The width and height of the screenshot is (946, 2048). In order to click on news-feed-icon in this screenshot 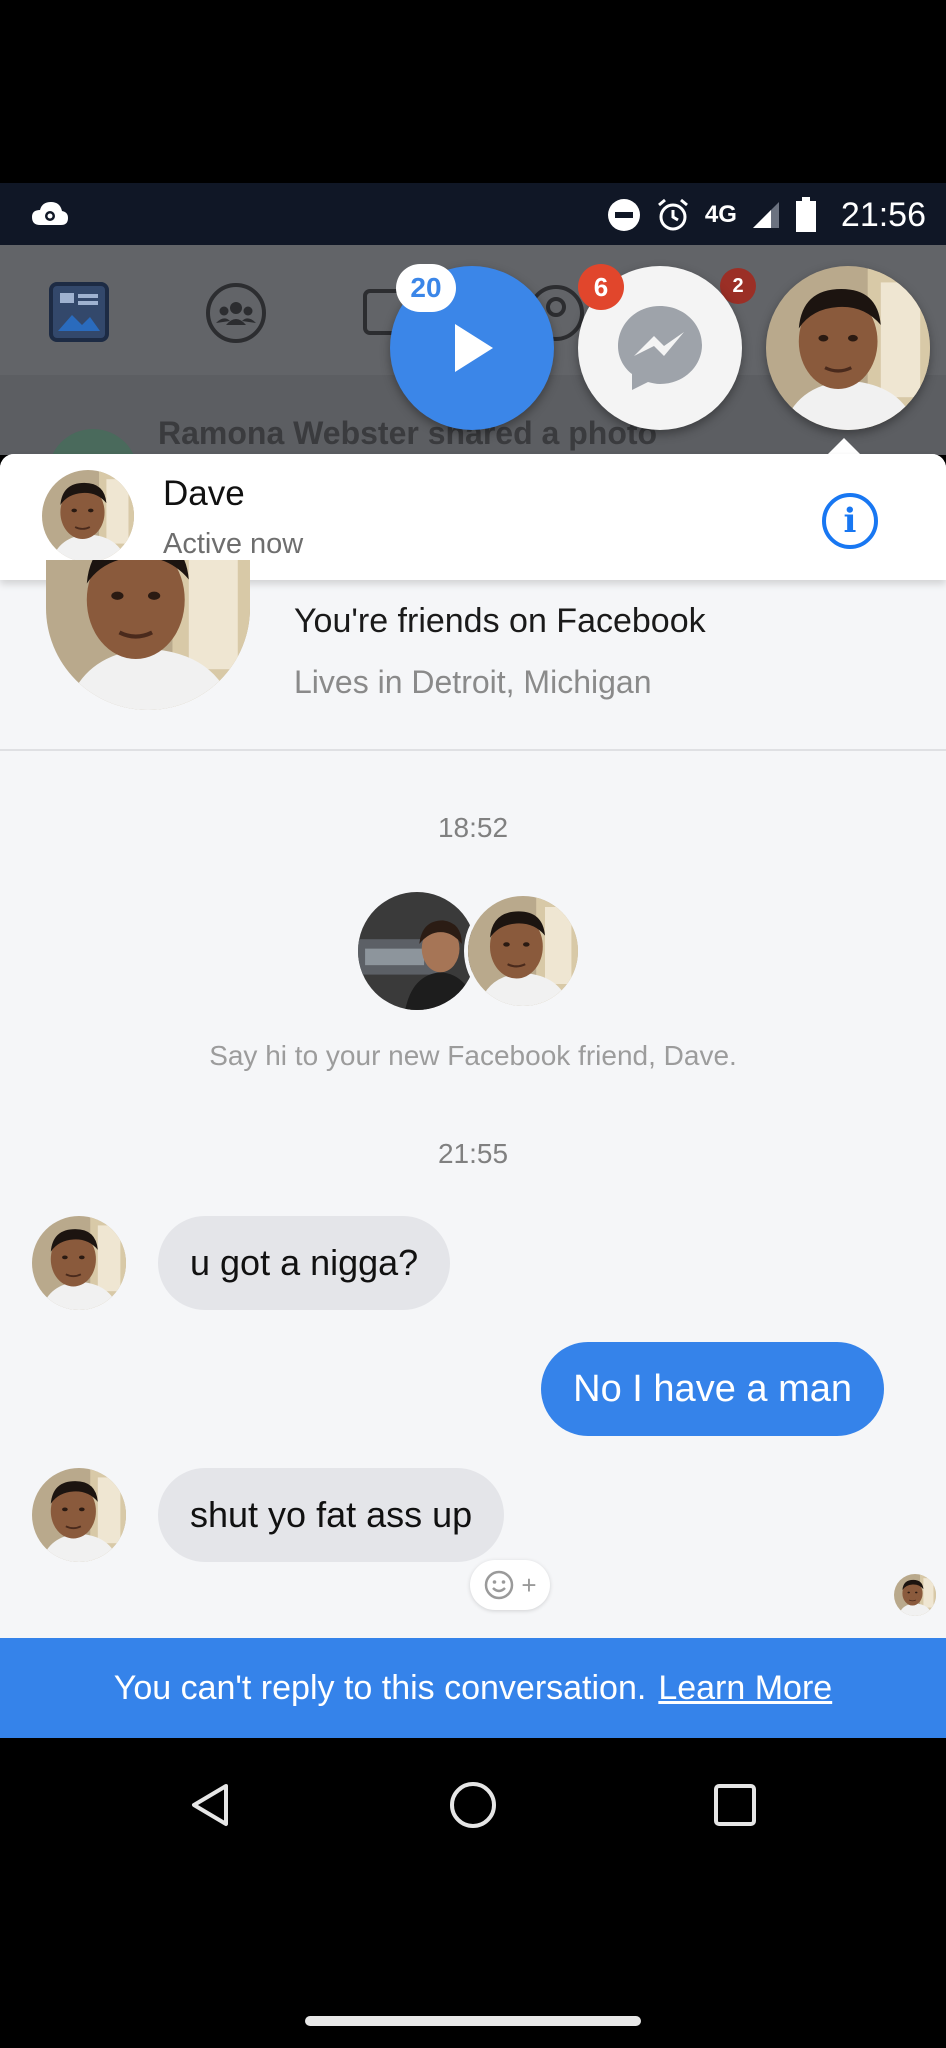, I will do `click(79, 314)`.